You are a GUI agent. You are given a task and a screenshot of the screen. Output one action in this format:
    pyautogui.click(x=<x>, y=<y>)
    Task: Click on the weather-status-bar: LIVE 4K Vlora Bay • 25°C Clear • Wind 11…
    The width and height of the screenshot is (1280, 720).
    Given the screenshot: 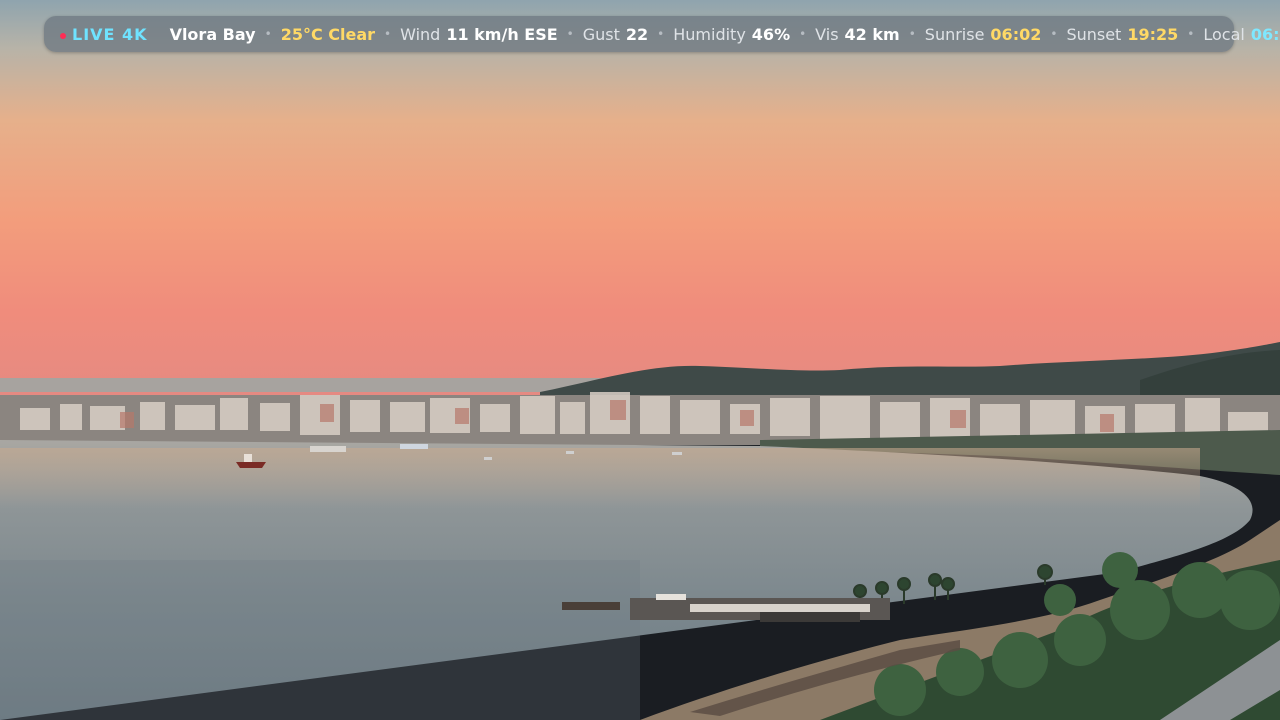 What is the action you would take?
    pyautogui.click(x=662, y=34)
    